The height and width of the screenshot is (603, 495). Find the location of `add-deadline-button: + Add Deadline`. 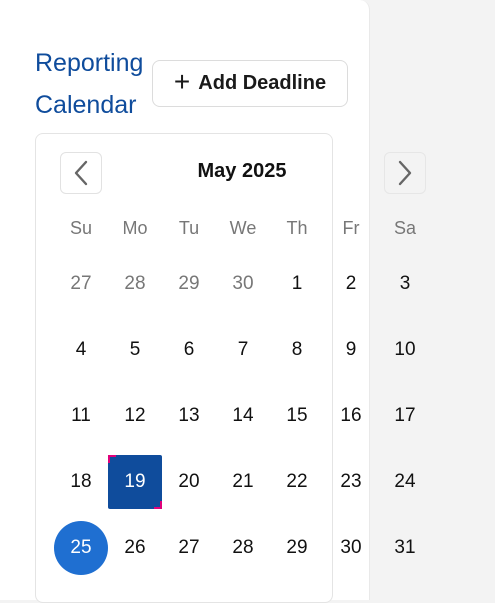

add-deadline-button: + Add Deadline is located at coordinates (250, 83).